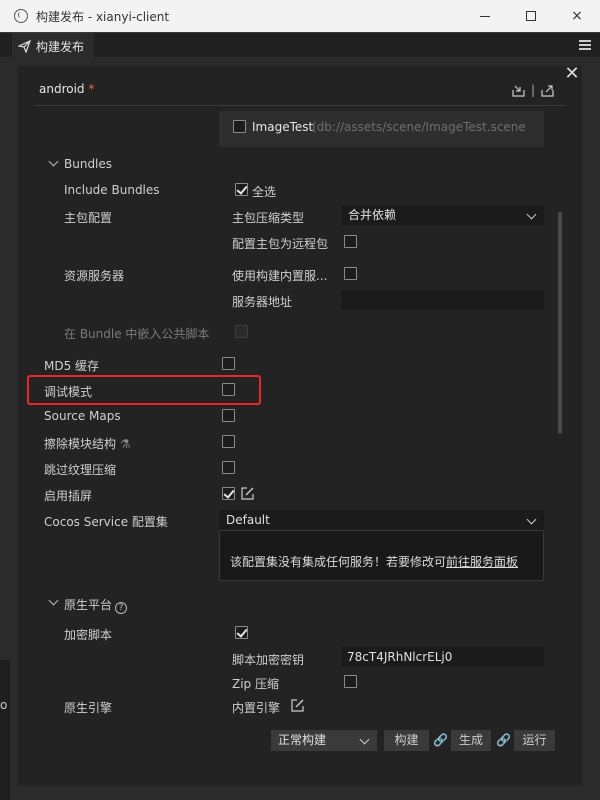 The width and height of the screenshot is (600, 800). I want to click on unsaved-mark: *, so click(91, 89).